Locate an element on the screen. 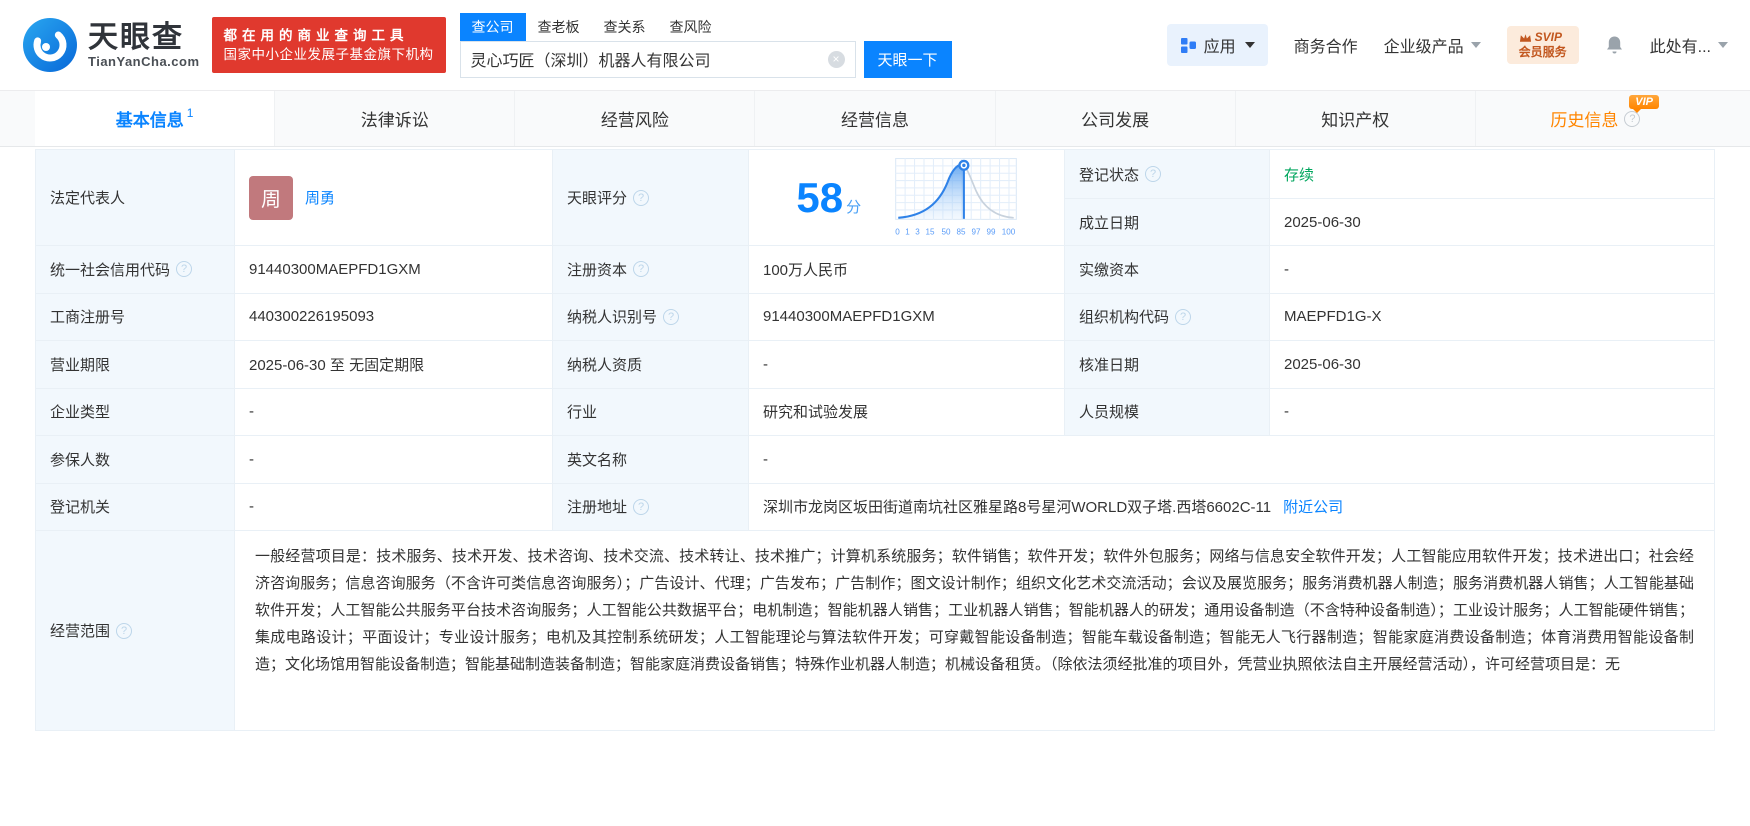 This screenshot has width=1750, height=826. tab-basic-info-label: 基本信息 is located at coordinates (149, 120).